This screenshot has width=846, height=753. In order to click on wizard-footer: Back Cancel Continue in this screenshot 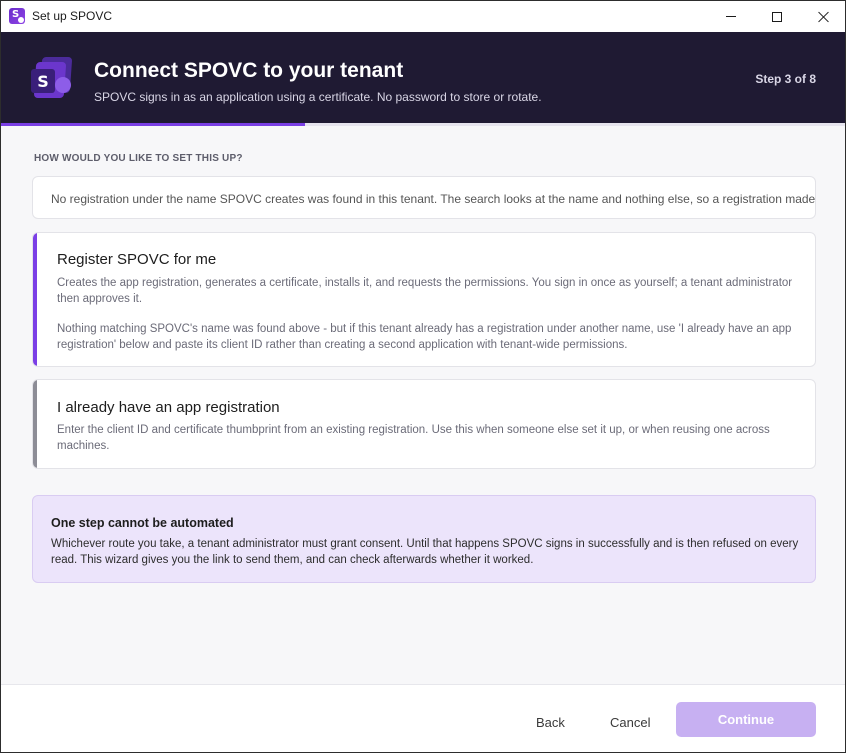, I will do `click(423, 718)`.